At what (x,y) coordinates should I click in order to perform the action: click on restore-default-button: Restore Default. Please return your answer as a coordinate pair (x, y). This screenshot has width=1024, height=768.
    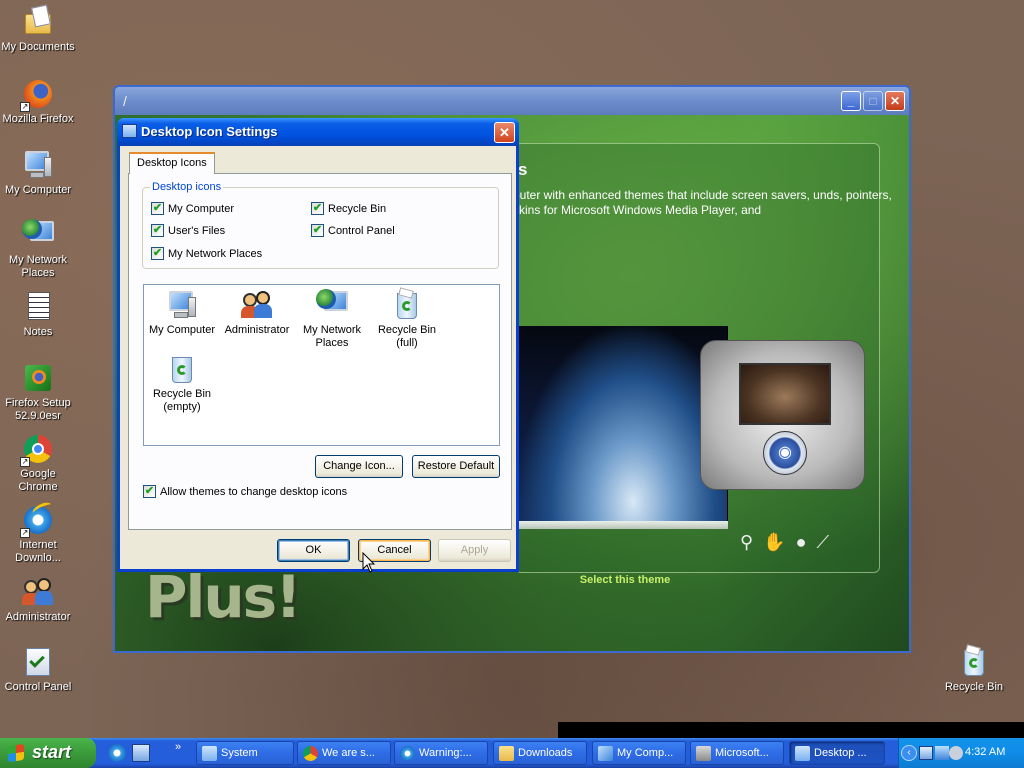
    Looking at the image, I should click on (456, 466).